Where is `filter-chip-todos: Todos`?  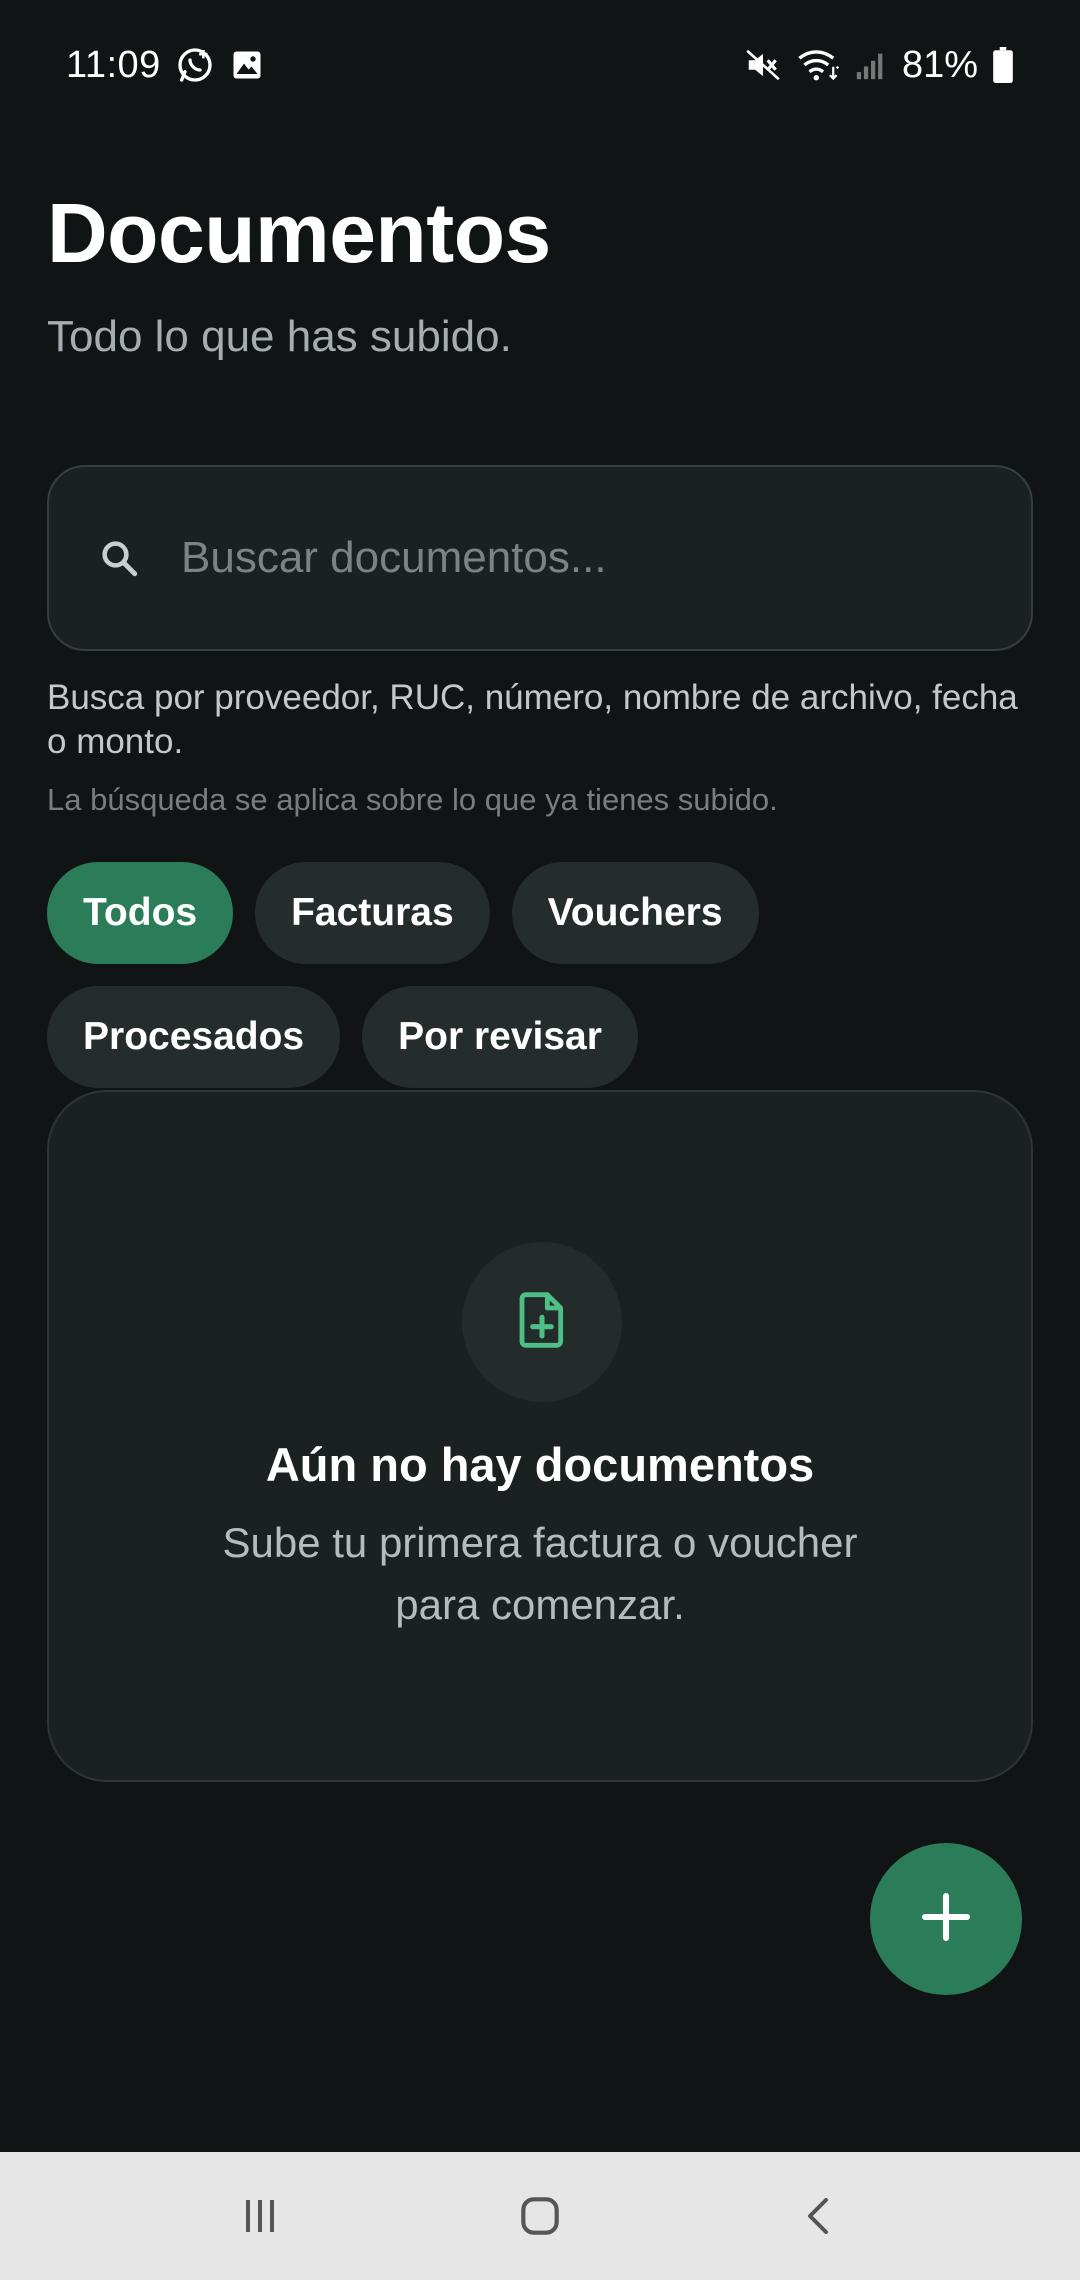 filter-chip-todos: Todos is located at coordinates (140, 913).